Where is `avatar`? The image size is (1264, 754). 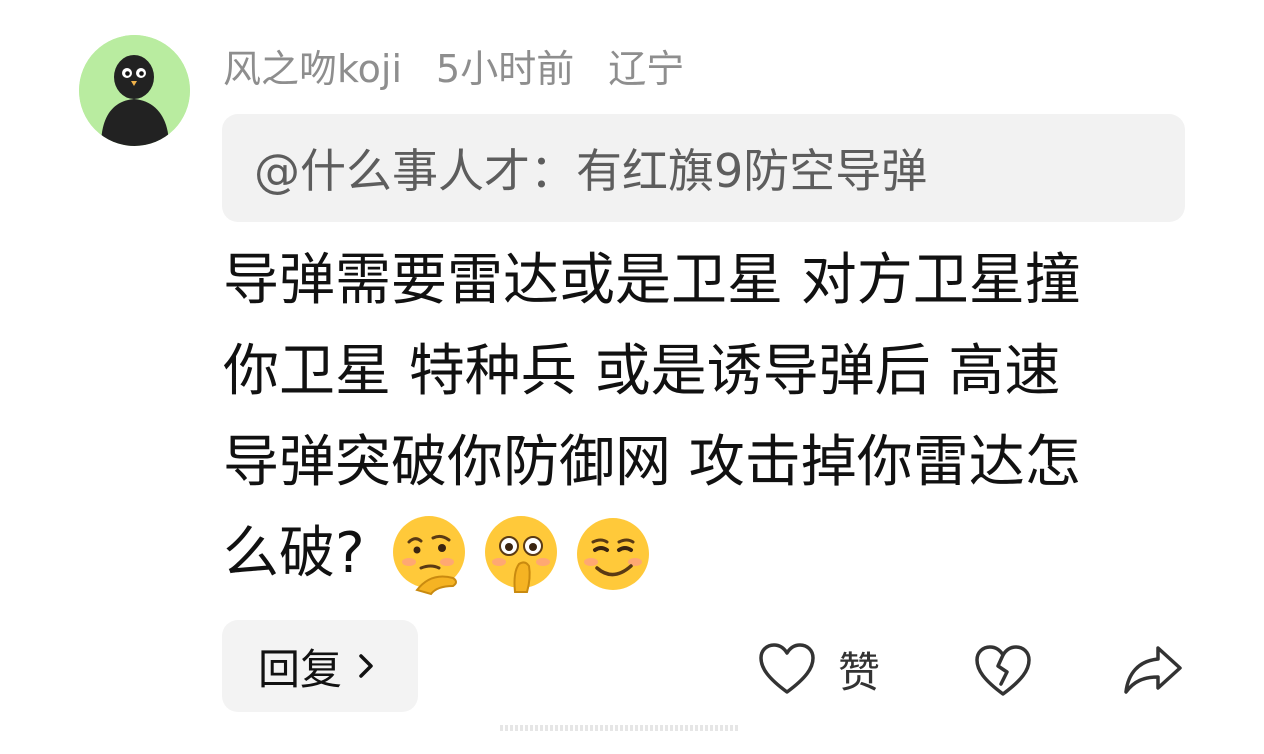
avatar is located at coordinates (134, 90).